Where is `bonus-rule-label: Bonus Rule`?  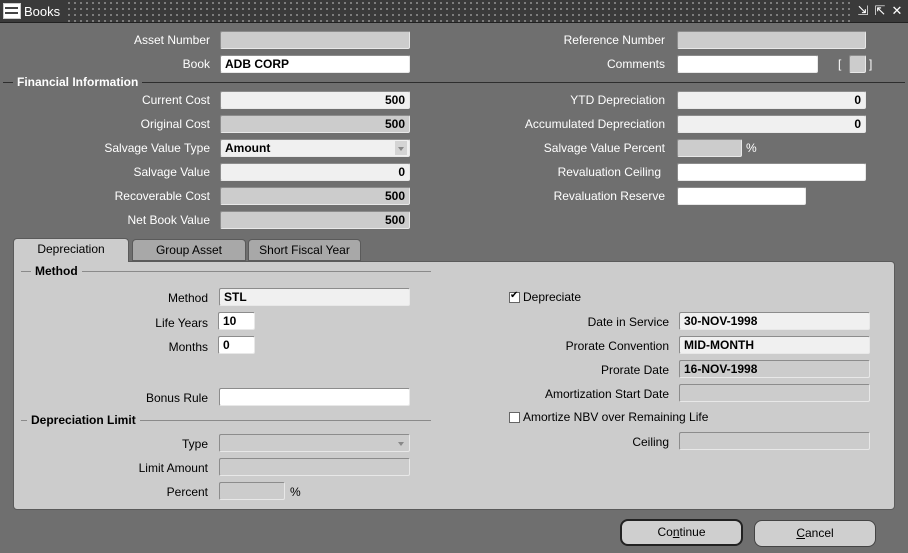 bonus-rule-label: Bonus Rule is located at coordinates (176, 398).